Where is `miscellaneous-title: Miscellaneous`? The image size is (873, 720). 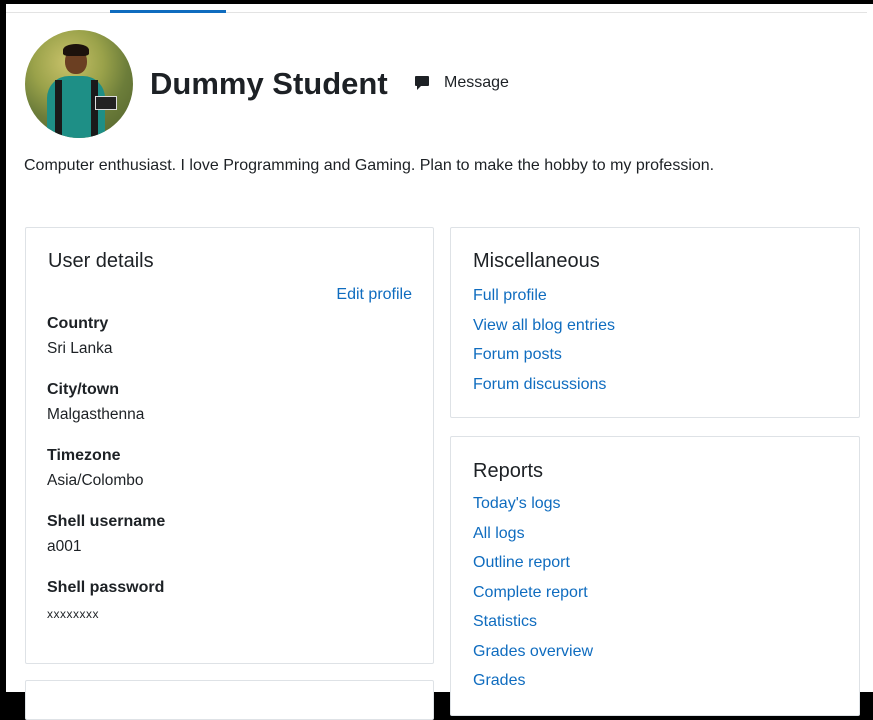
miscellaneous-title: Miscellaneous is located at coordinates (536, 261).